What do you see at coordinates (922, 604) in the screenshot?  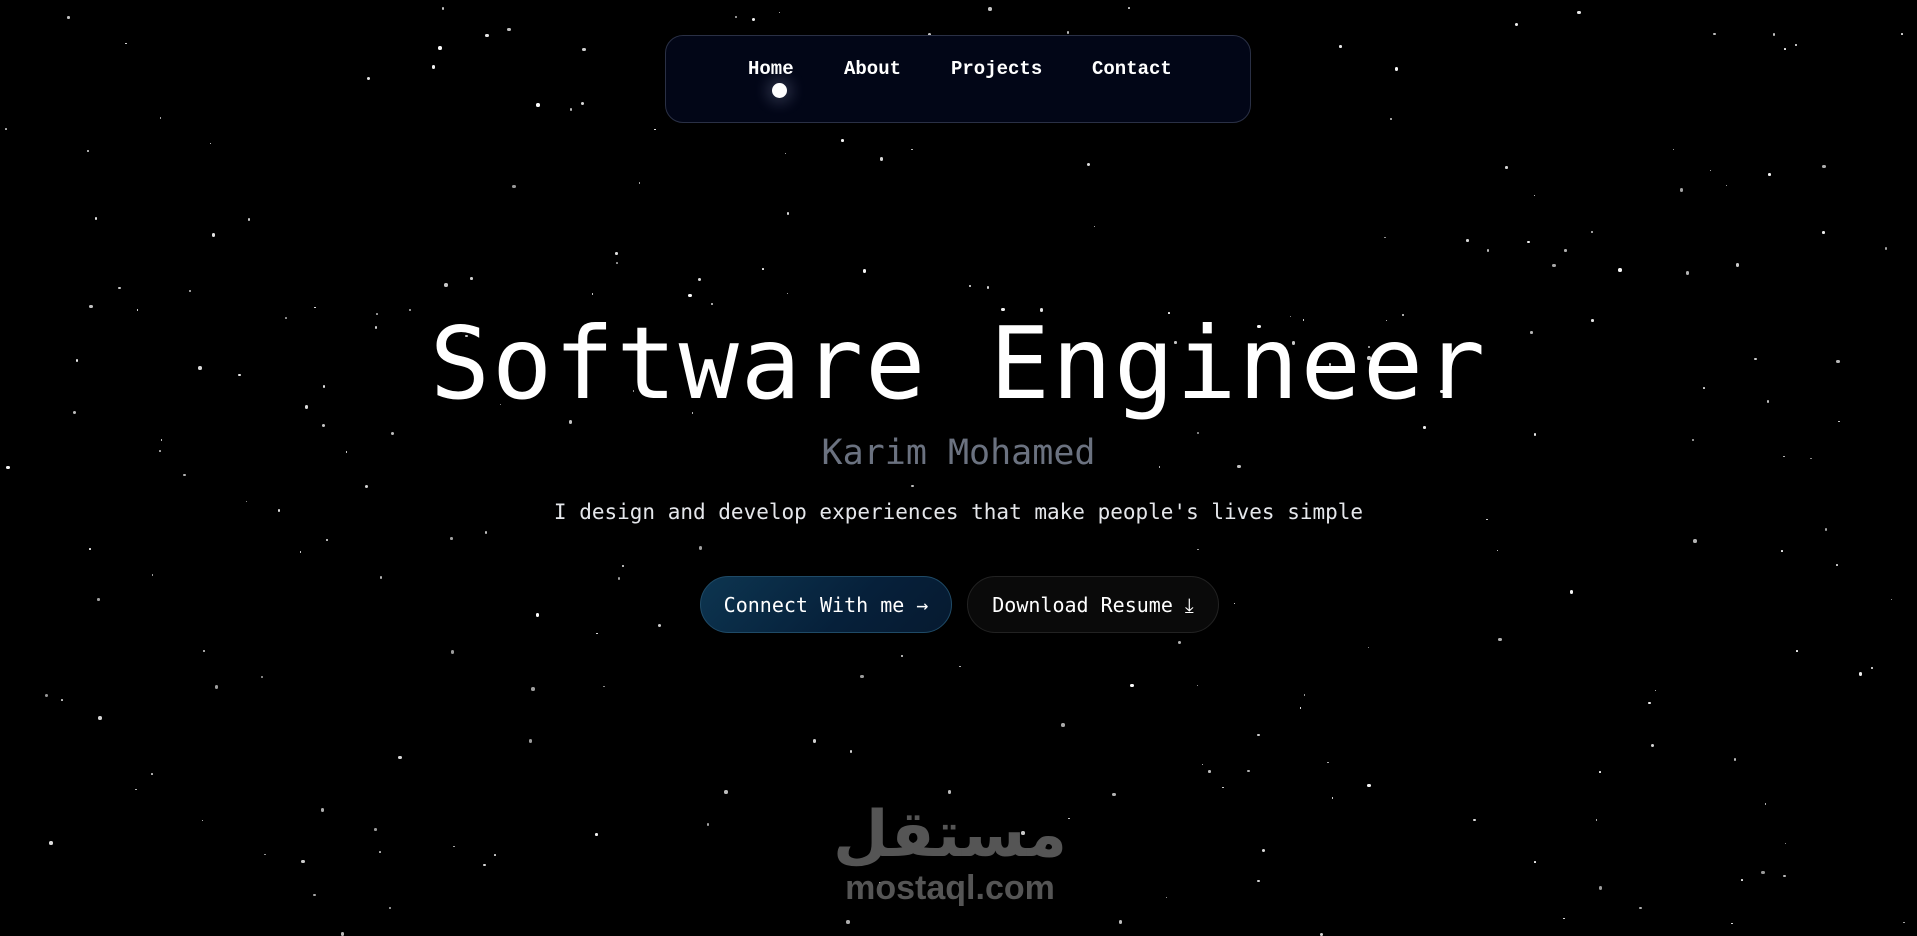 I see `arrow-right-icon: →` at bounding box center [922, 604].